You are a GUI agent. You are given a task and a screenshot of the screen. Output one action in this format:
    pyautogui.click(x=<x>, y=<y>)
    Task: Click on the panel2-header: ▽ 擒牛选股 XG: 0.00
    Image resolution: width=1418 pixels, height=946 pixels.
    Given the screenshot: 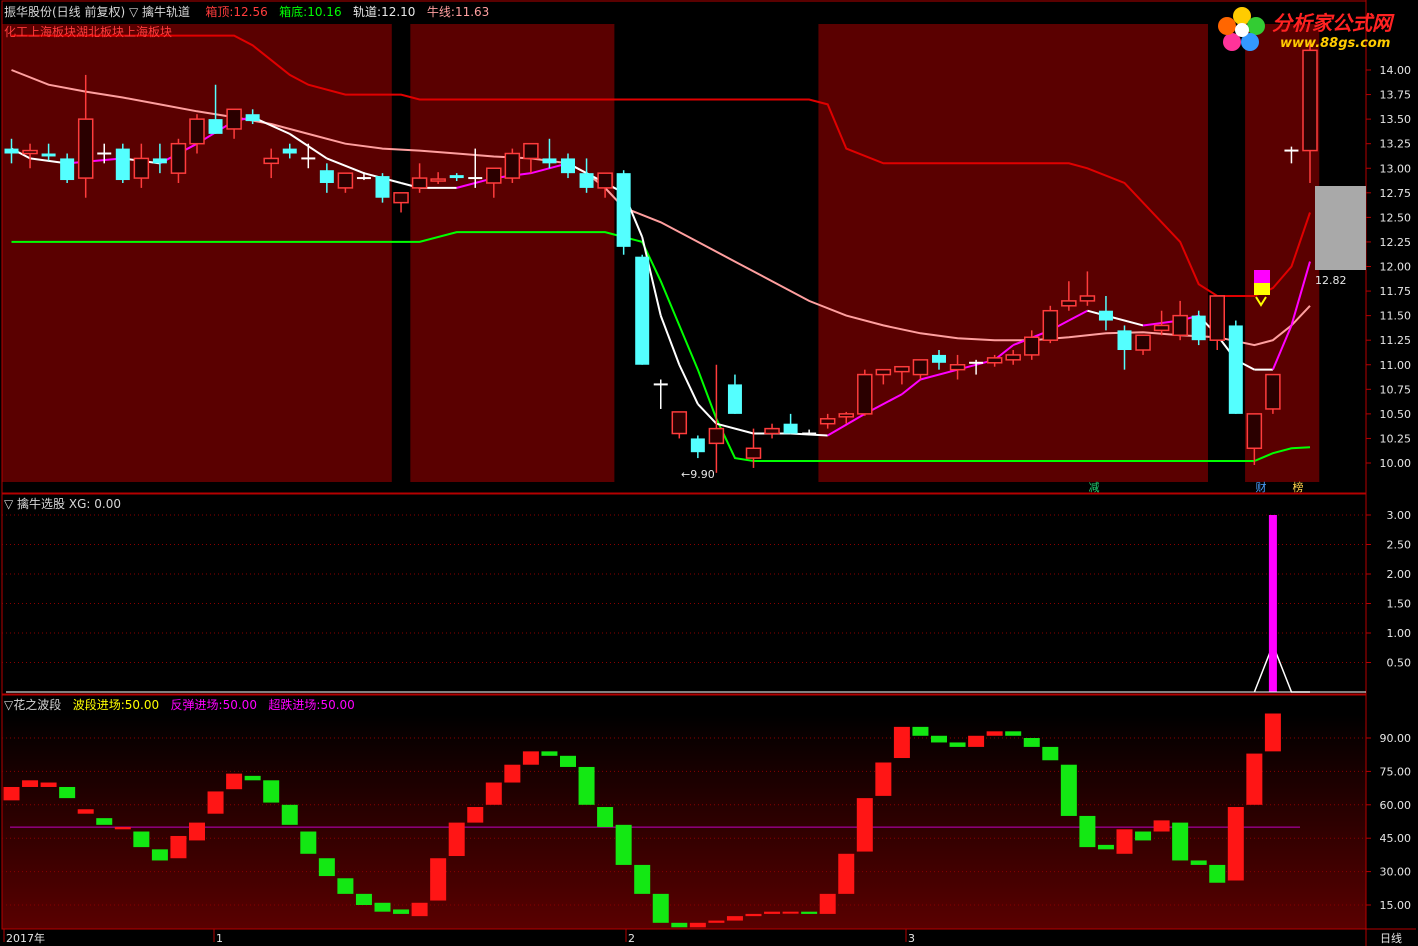 What is the action you would take?
    pyautogui.click(x=62, y=503)
    